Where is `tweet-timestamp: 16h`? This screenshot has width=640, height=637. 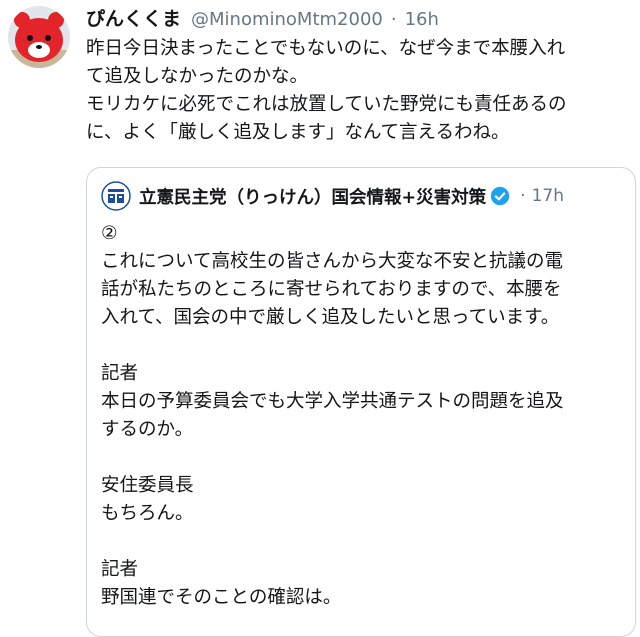 tweet-timestamp: 16h is located at coordinates (422, 19).